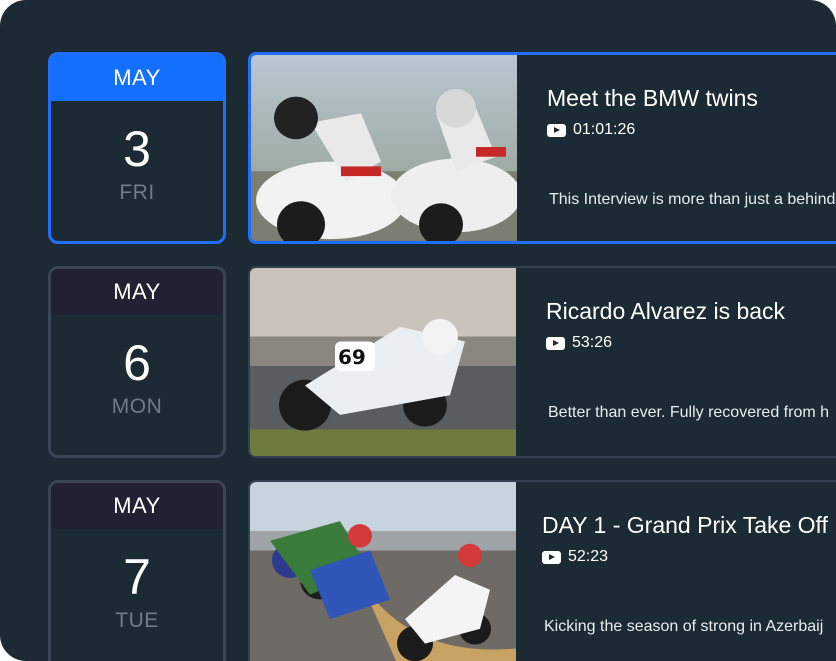  I want to click on date-card: MAY 7 TUE, so click(137, 570).